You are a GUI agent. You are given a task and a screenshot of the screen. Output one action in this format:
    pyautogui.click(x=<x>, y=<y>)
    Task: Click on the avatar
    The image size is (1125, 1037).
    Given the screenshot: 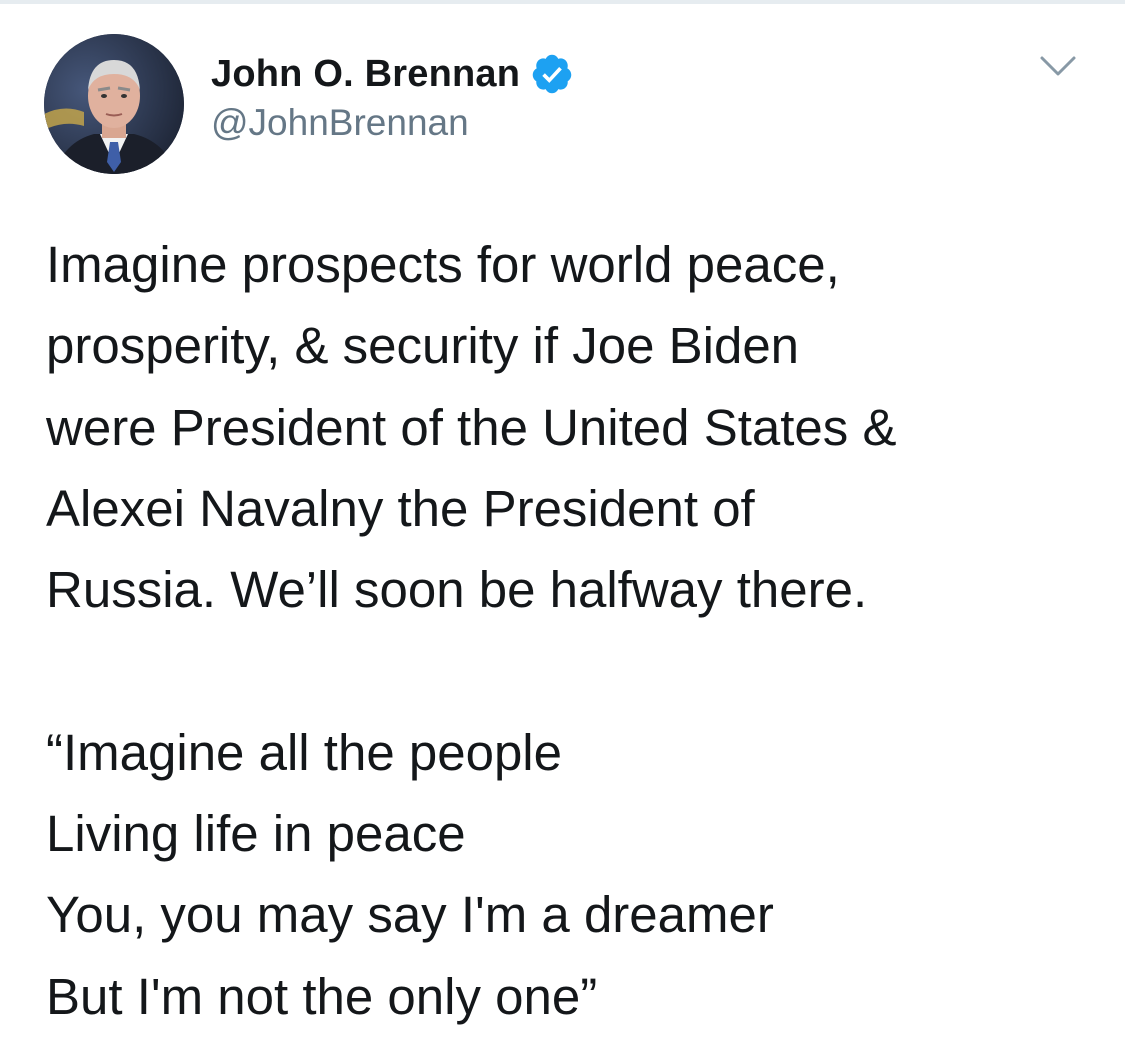 What is the action you would take?
    pyautogui.click(x=114, y=104)
    